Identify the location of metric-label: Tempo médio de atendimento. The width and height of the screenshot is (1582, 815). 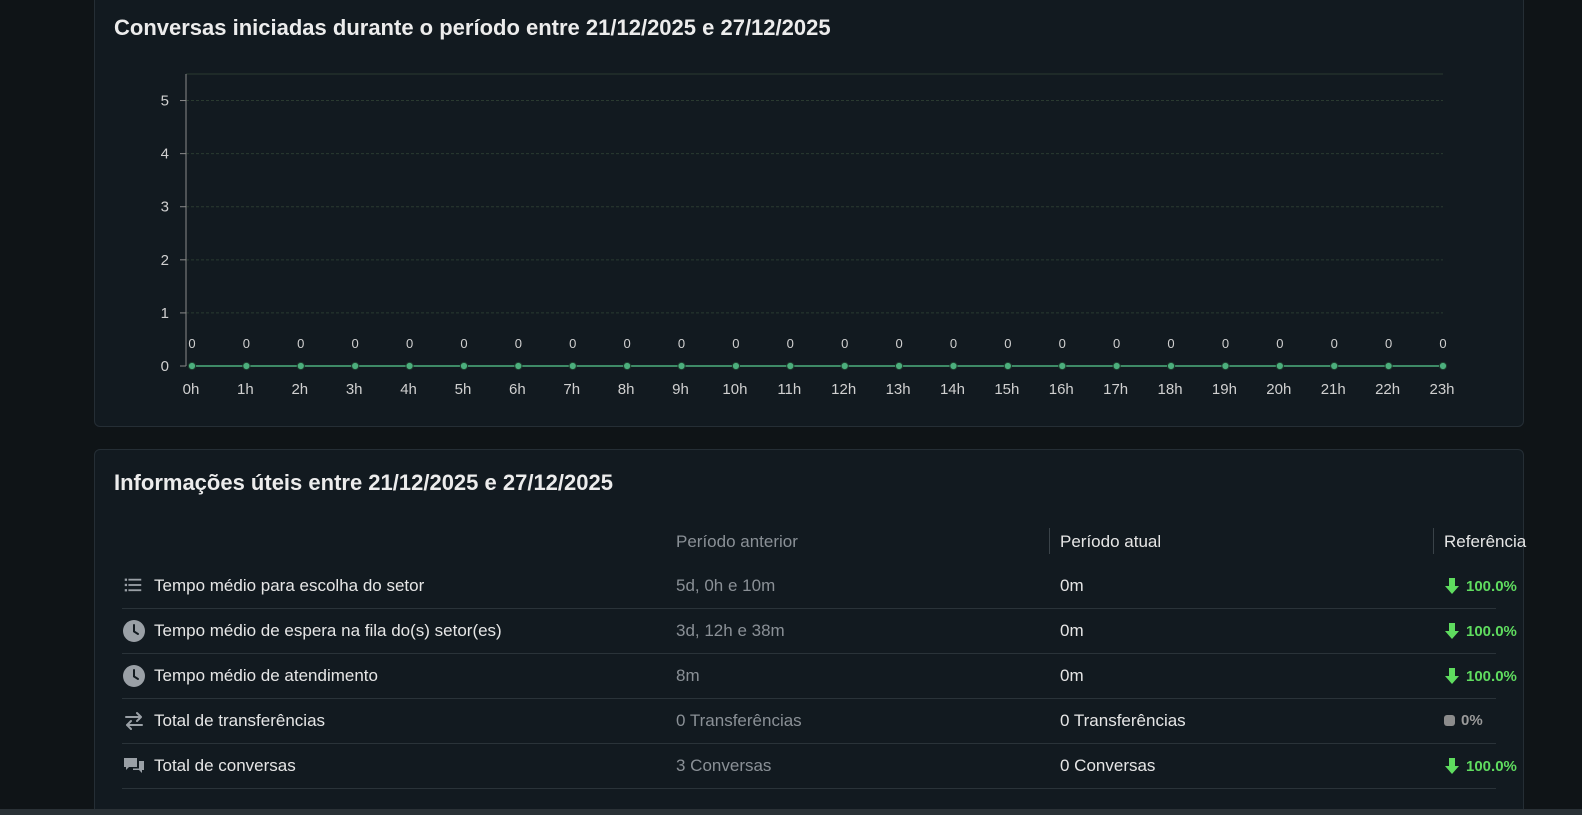
(266, 675).